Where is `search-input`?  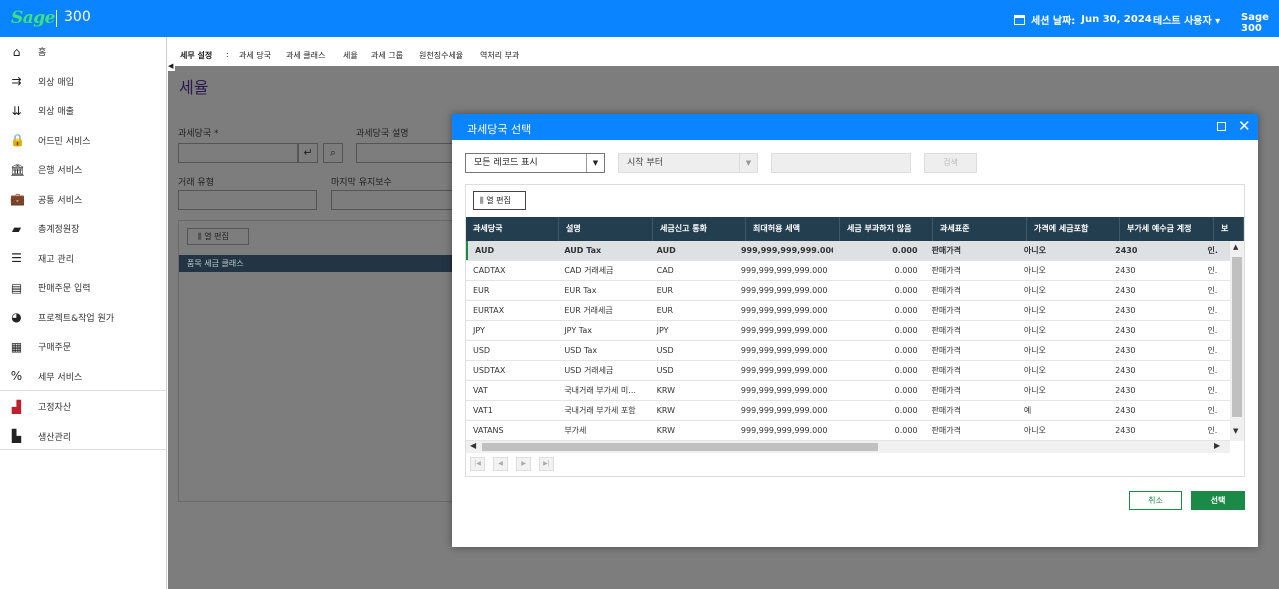
search-input is located at coordinates (841, 163).